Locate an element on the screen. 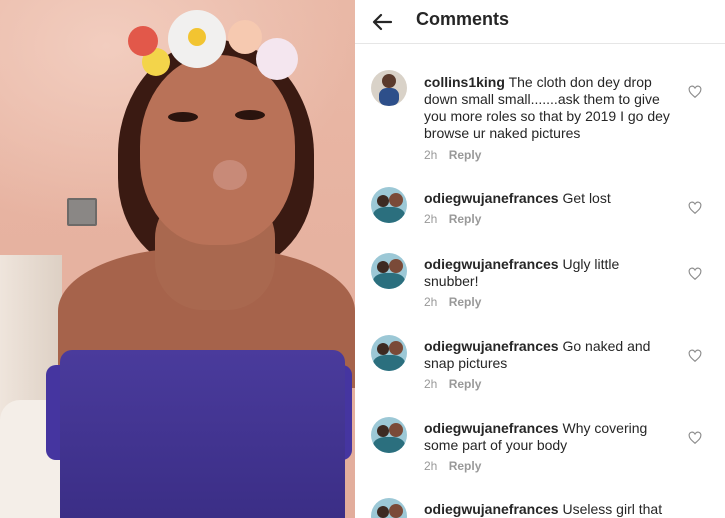  comment-text: odiegwujanefrances Get lost is located at coordinates (554, 198).